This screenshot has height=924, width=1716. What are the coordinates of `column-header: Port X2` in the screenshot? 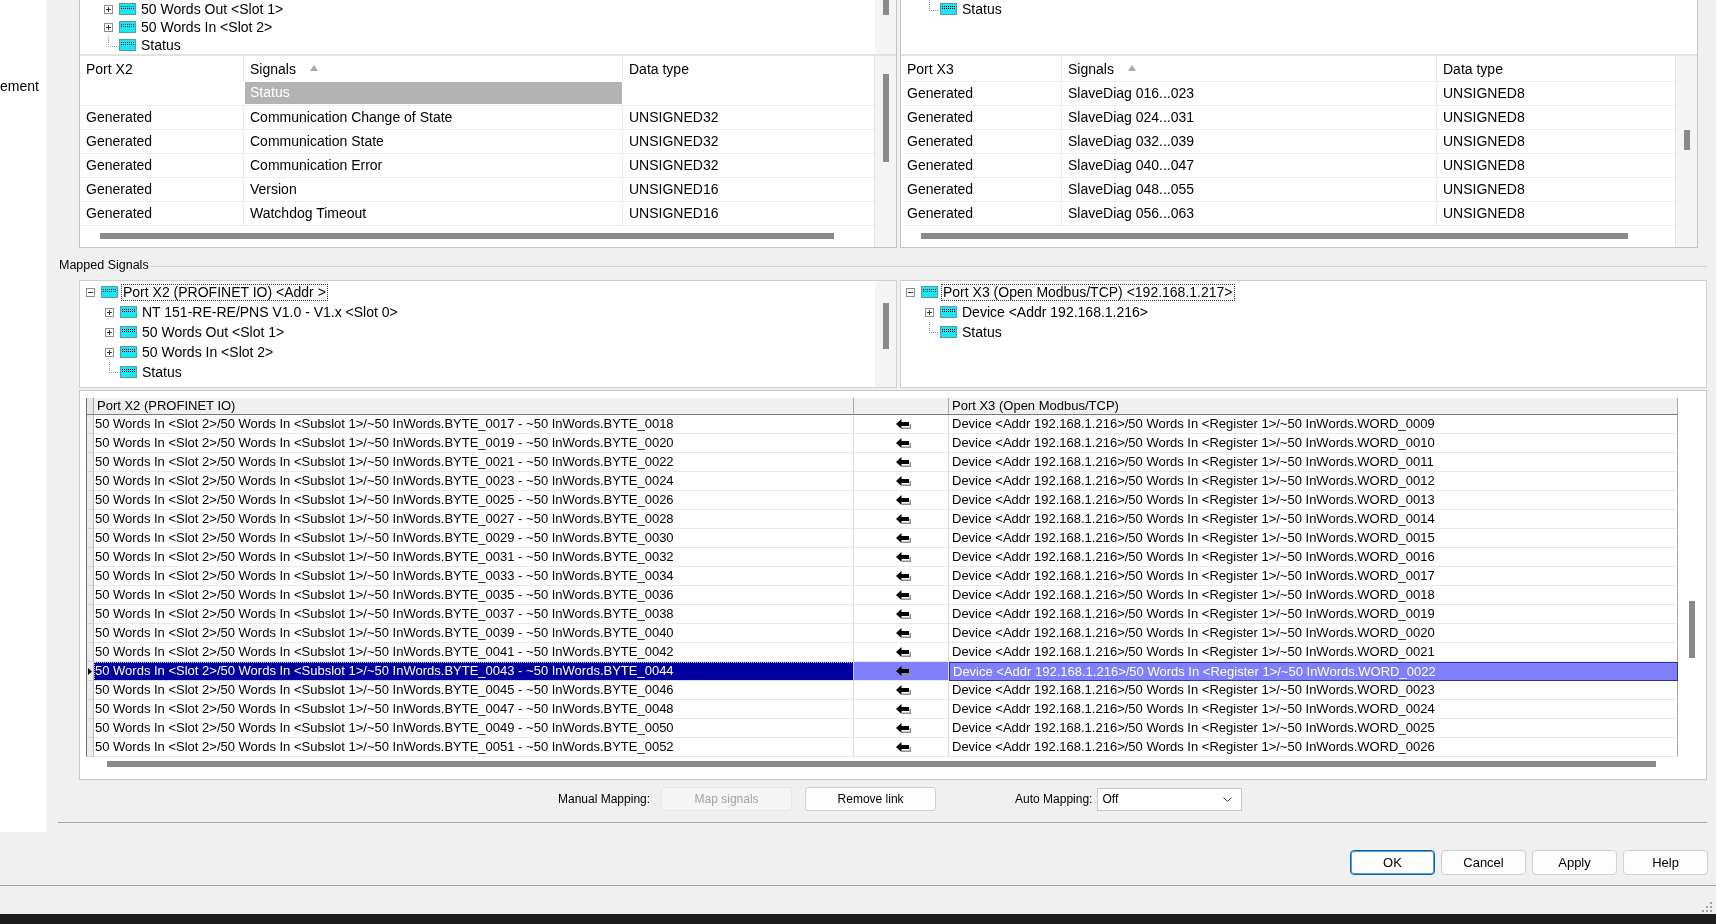 It's located at (162, 69).